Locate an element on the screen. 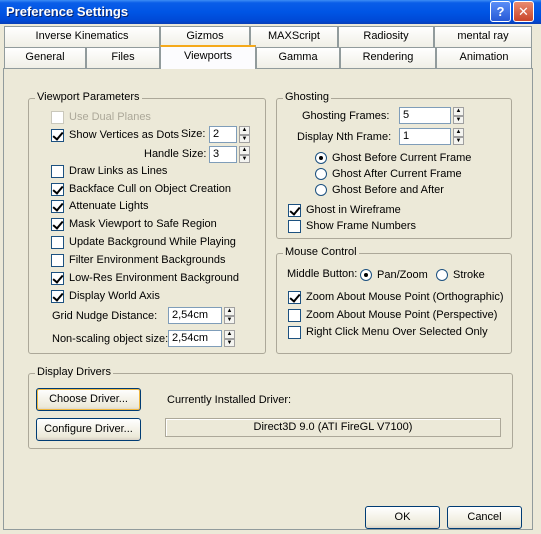  ghosting-frames-label: Ghosting Frames: is located at coordinates (346, 116).